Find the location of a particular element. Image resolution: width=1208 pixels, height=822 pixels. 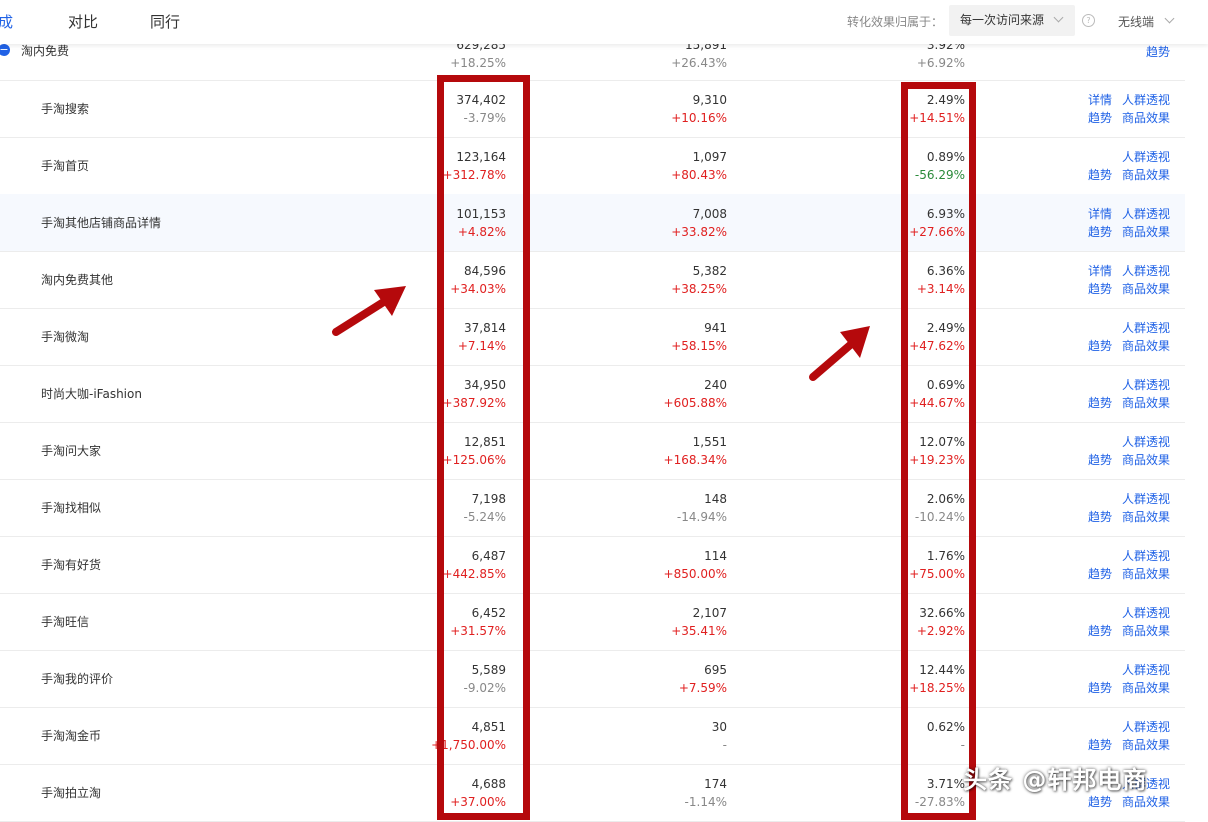

cell-buyers: 240 +605.88% is located at coordinates (695, 394).